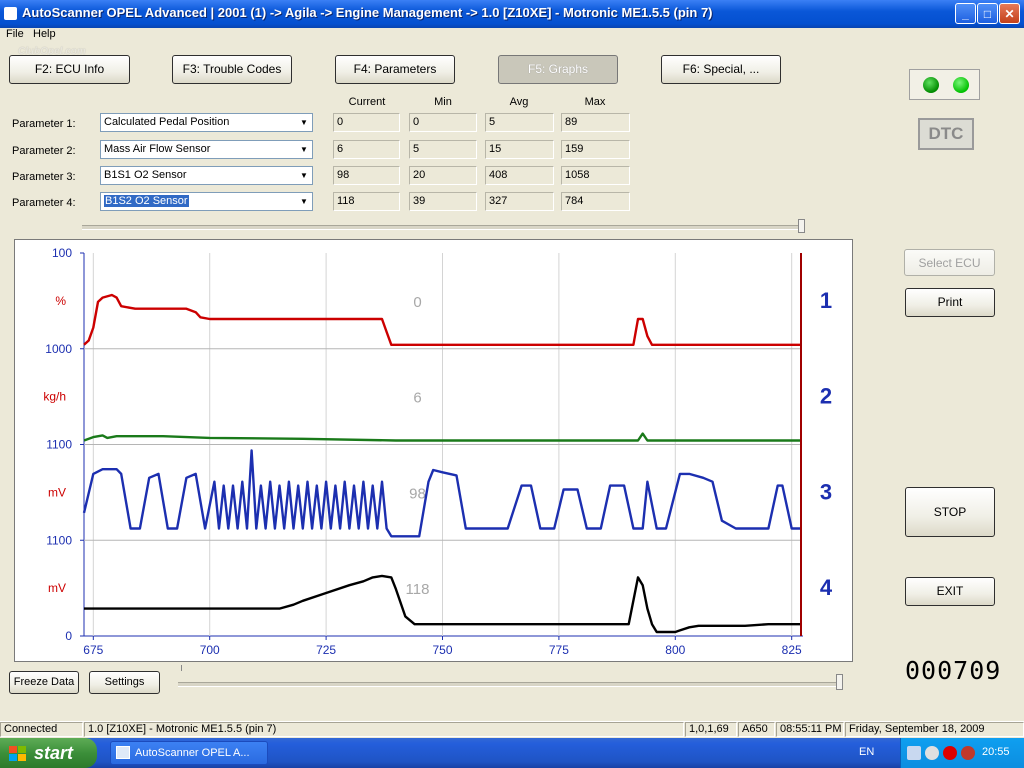  What do you see at coordinates (54, 397) in the screenshot?
I see `lane-unit-label: kg/h` at bounding box center [54, 397].